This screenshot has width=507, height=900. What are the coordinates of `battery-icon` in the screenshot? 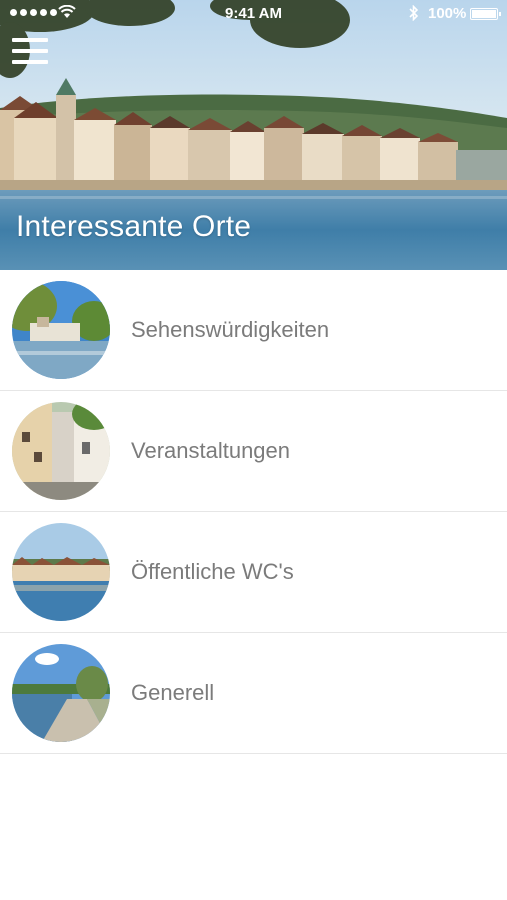 It's located at (485, 14).